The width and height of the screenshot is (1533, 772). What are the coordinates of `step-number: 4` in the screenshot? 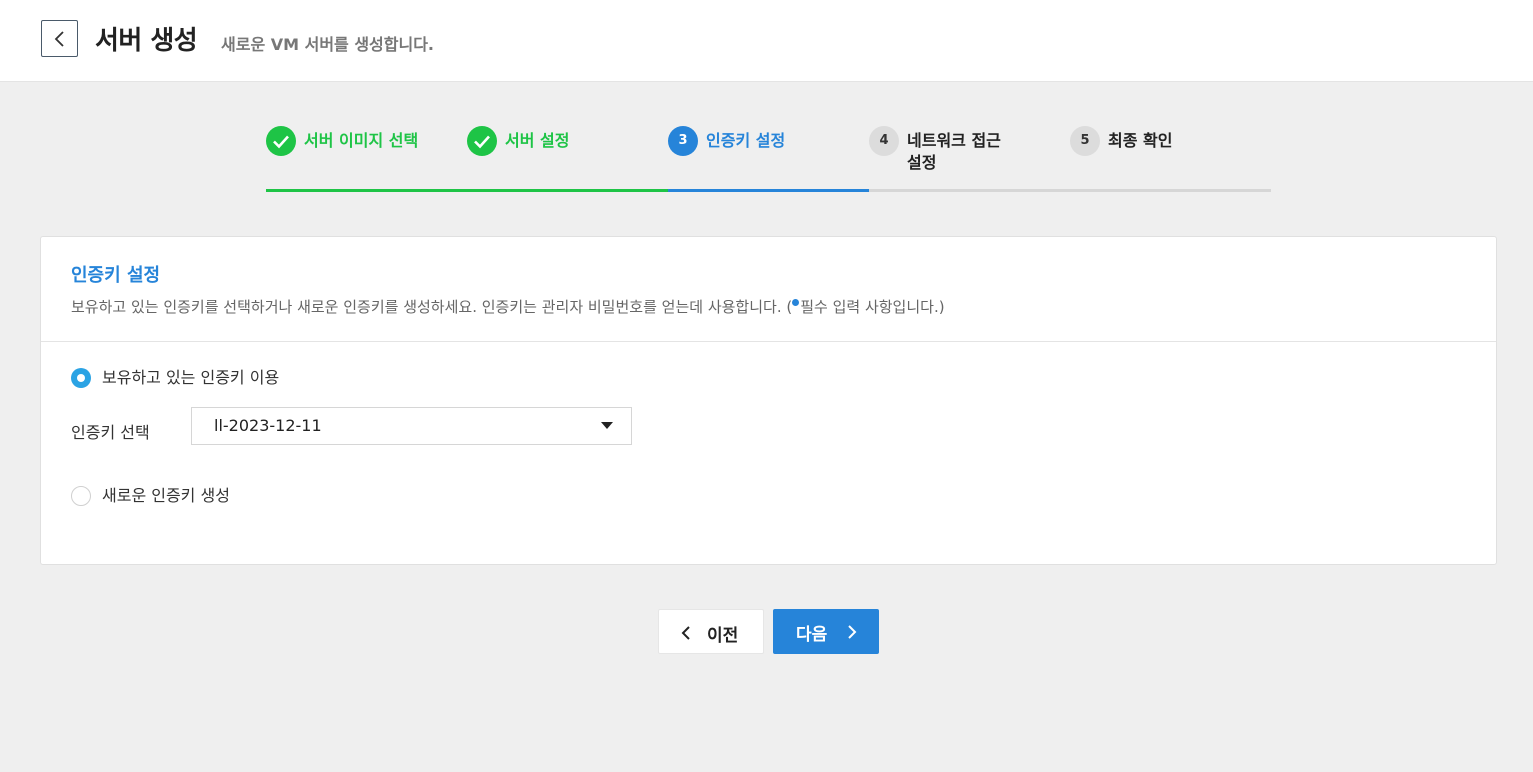 It's located at (884, 141).